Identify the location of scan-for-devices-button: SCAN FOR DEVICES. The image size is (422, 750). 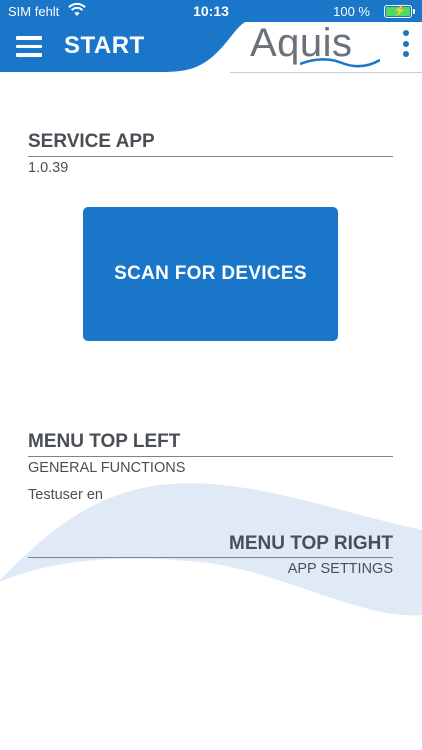
(210, 274).